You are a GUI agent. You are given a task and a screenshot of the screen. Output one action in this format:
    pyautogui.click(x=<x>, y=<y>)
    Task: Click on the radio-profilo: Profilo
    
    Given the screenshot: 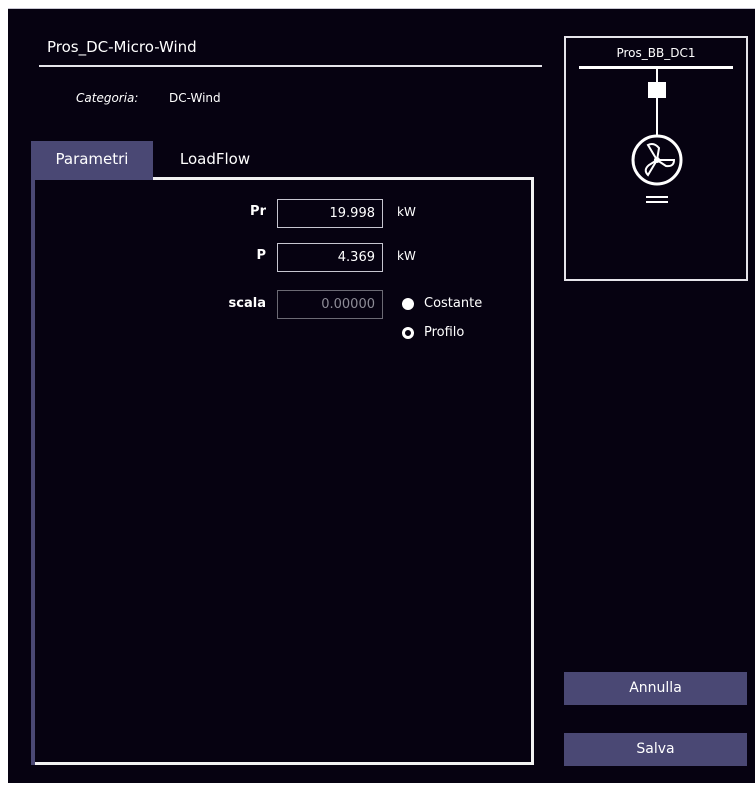 What is the action you would take?
    pyautogui.click(x=433, y=332)
    